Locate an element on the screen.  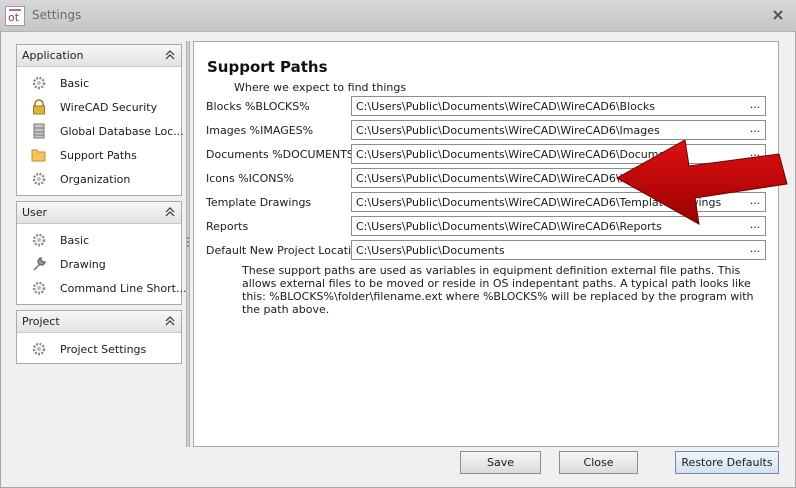
sidebar-item-basic: Basic is located at coordinates (99, 83).